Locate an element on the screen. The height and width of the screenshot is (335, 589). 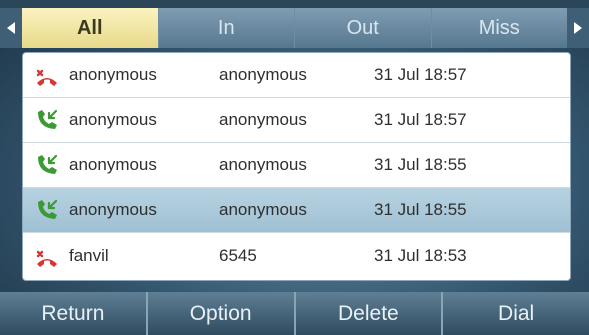
scroll-right-arrow is located at coordinates (578, 28).